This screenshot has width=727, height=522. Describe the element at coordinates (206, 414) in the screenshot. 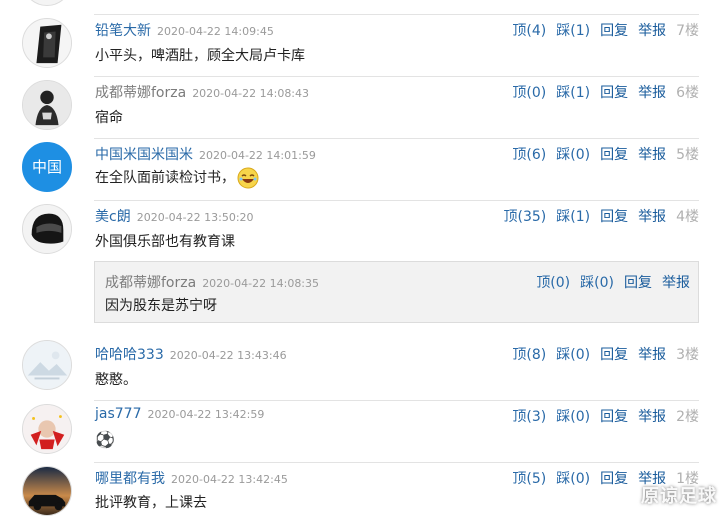

I see `comment-time: 2020-04-22 13:42:59` at that location.